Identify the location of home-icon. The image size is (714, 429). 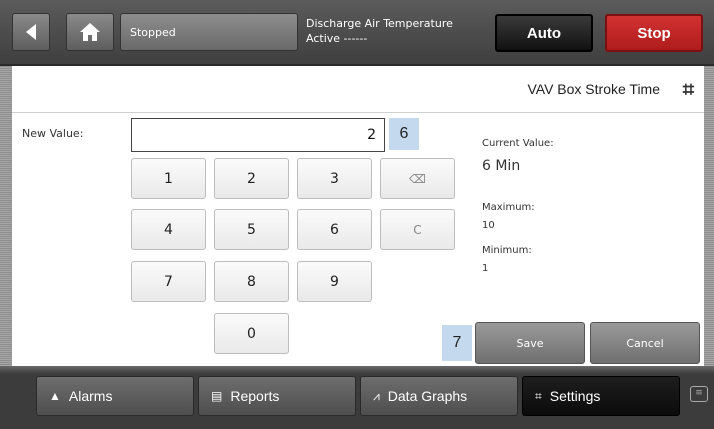
(90, 32).